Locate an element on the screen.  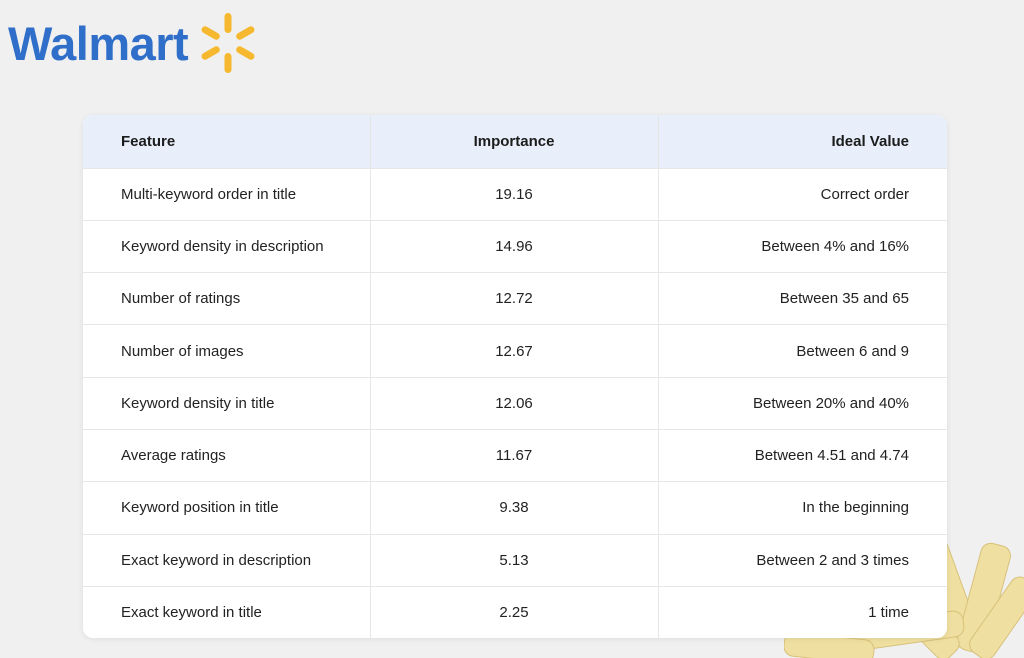
table-row: Exact keyword in title 2.25 1 time is located at coordinates (515, 611).